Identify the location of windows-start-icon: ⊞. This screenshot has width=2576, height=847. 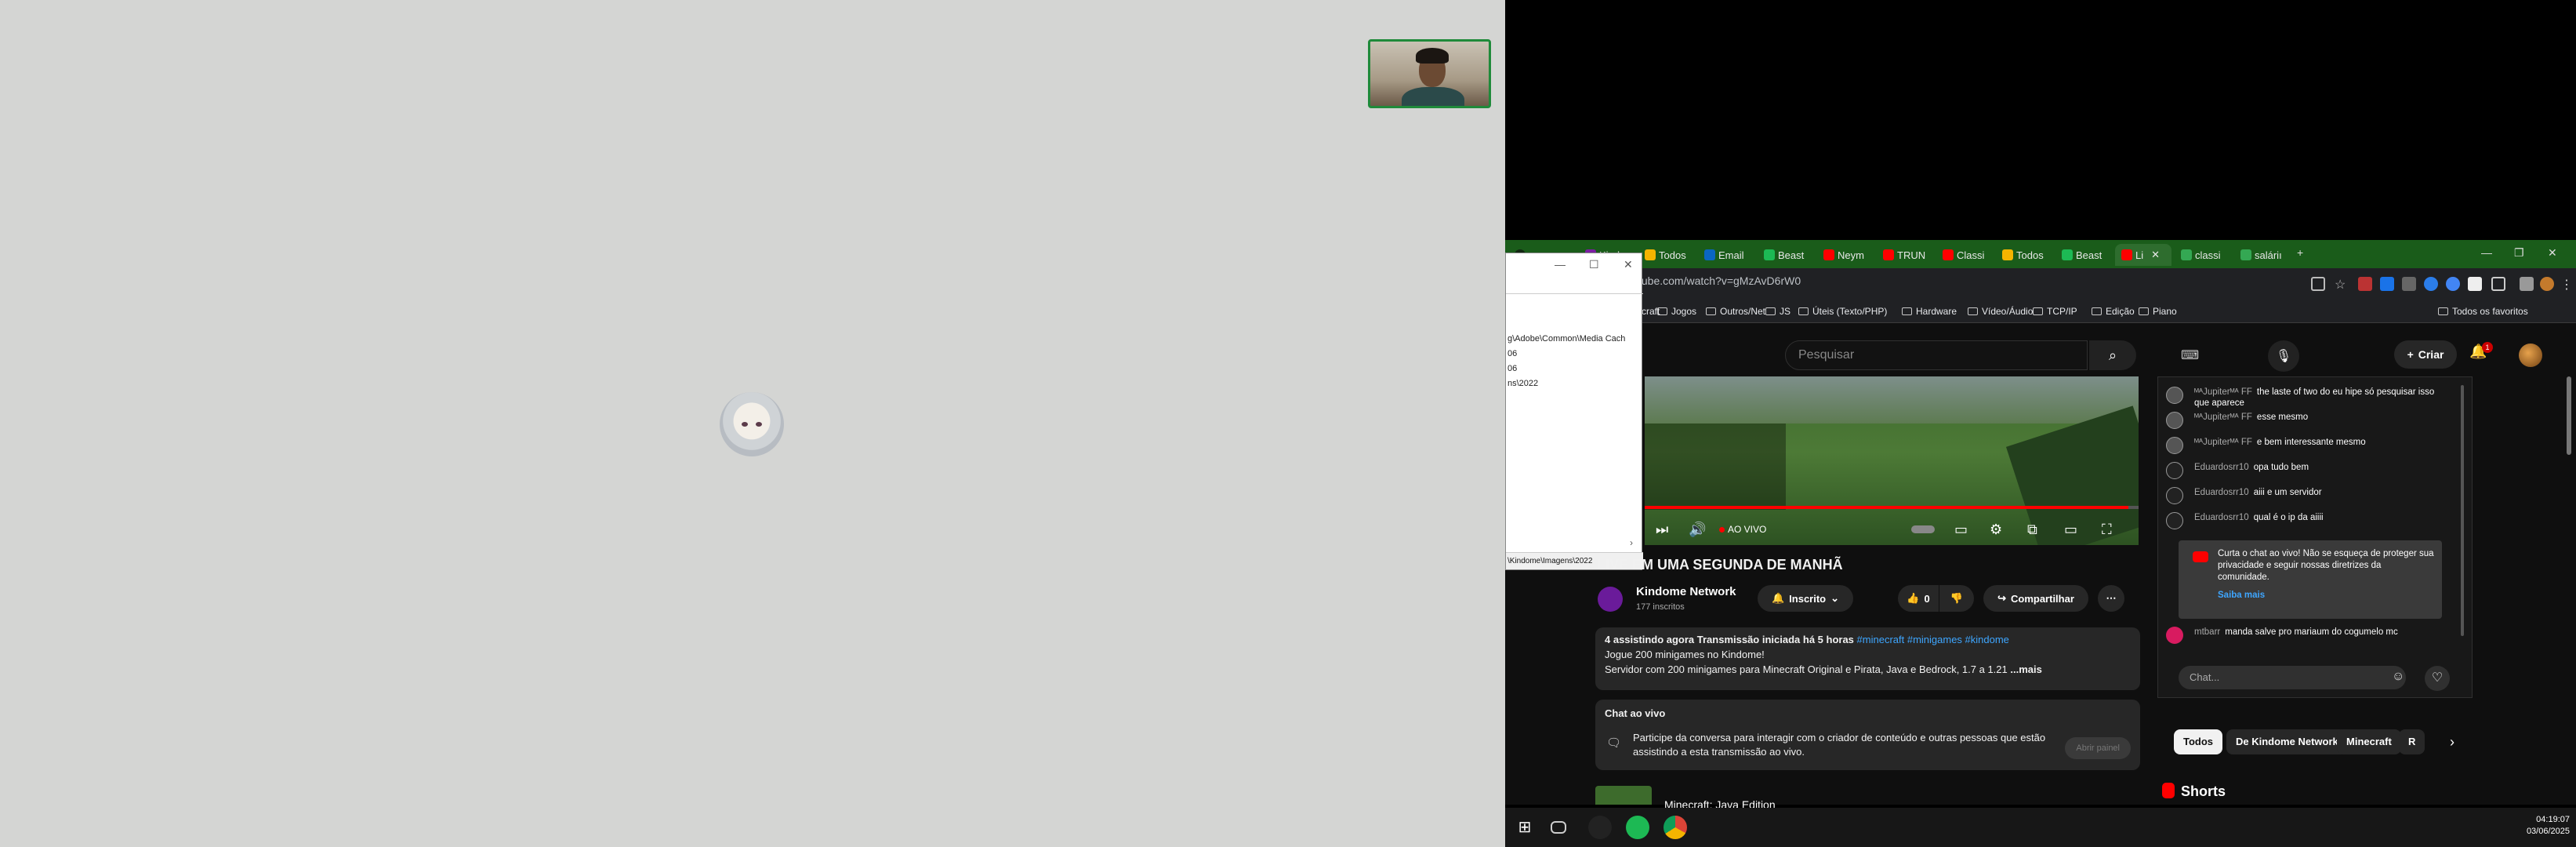
(1525, 827).